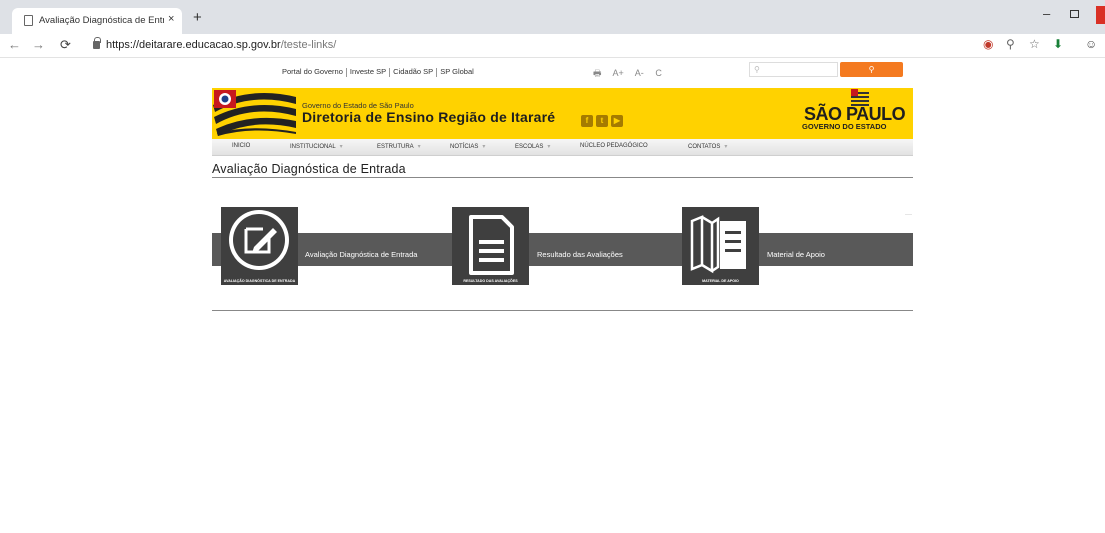 This screenshot has height=533, width=1105. Describe the element at coordinates (871, 69) in the screenshot. I see `search-button: ⚲` at that location.